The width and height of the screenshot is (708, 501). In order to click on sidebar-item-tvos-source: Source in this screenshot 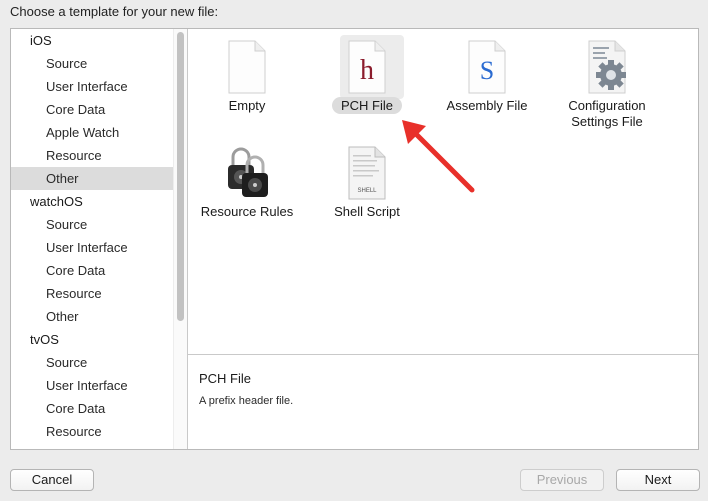, I will do `click(92, 362)`.